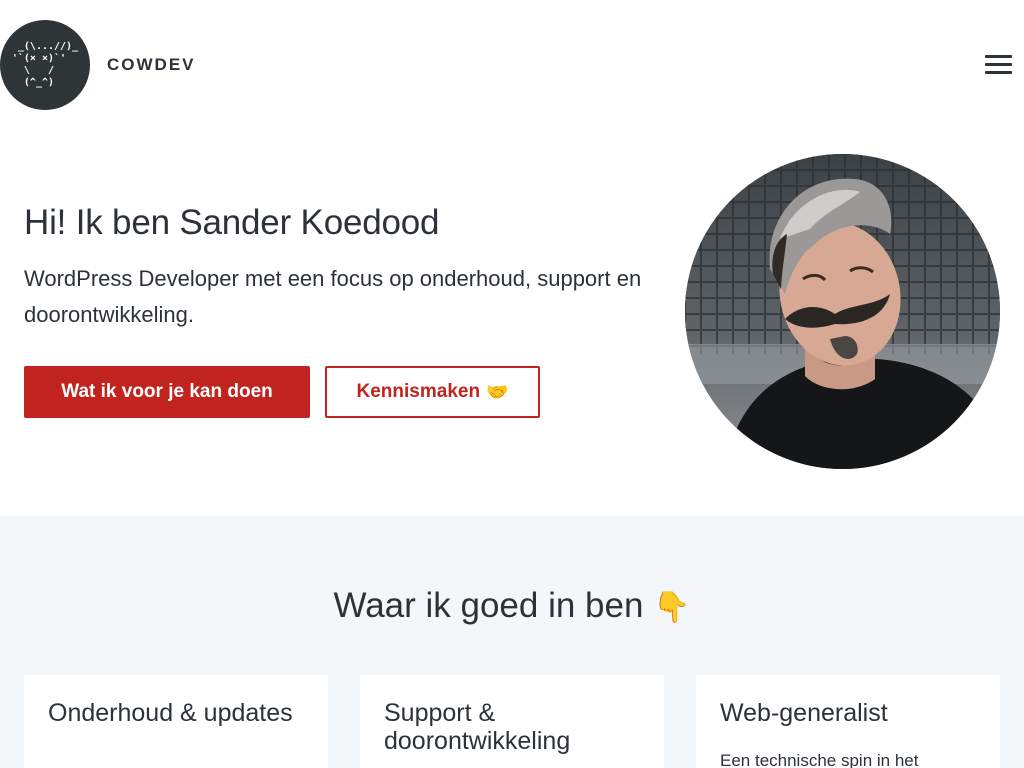  I want to click on skills-title-text: Waar ik goed in ben, so click(488, 605).